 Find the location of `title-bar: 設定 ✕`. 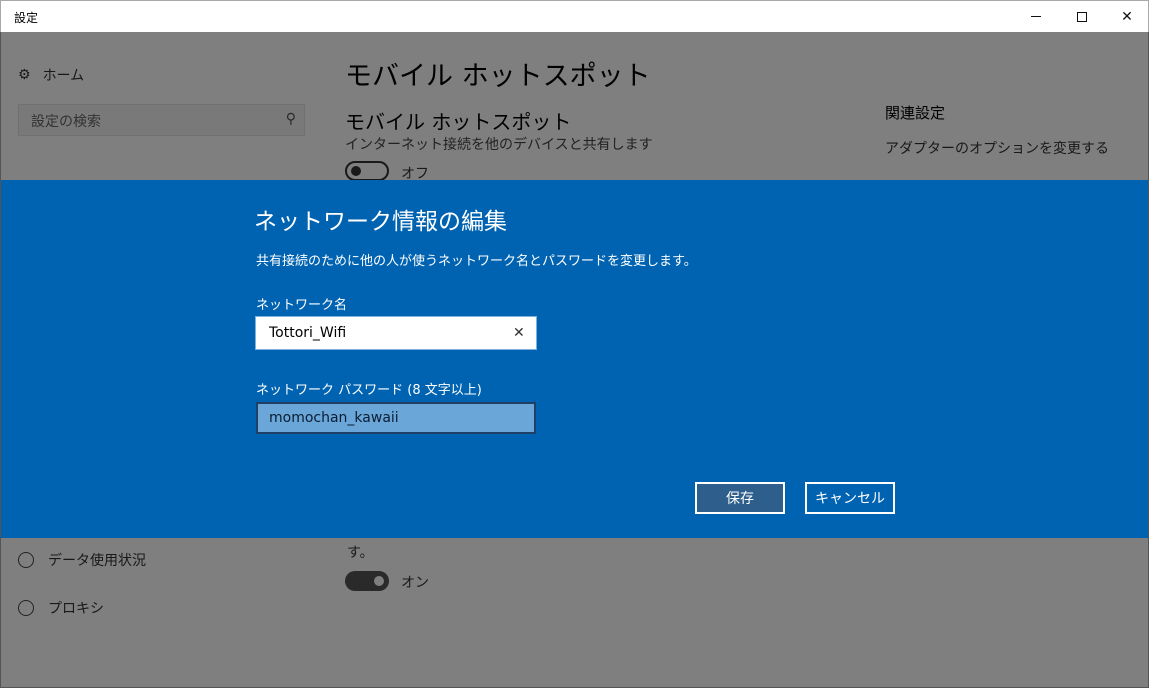

title-bar: 設定 ✕ is located at coordinates (574, 16).